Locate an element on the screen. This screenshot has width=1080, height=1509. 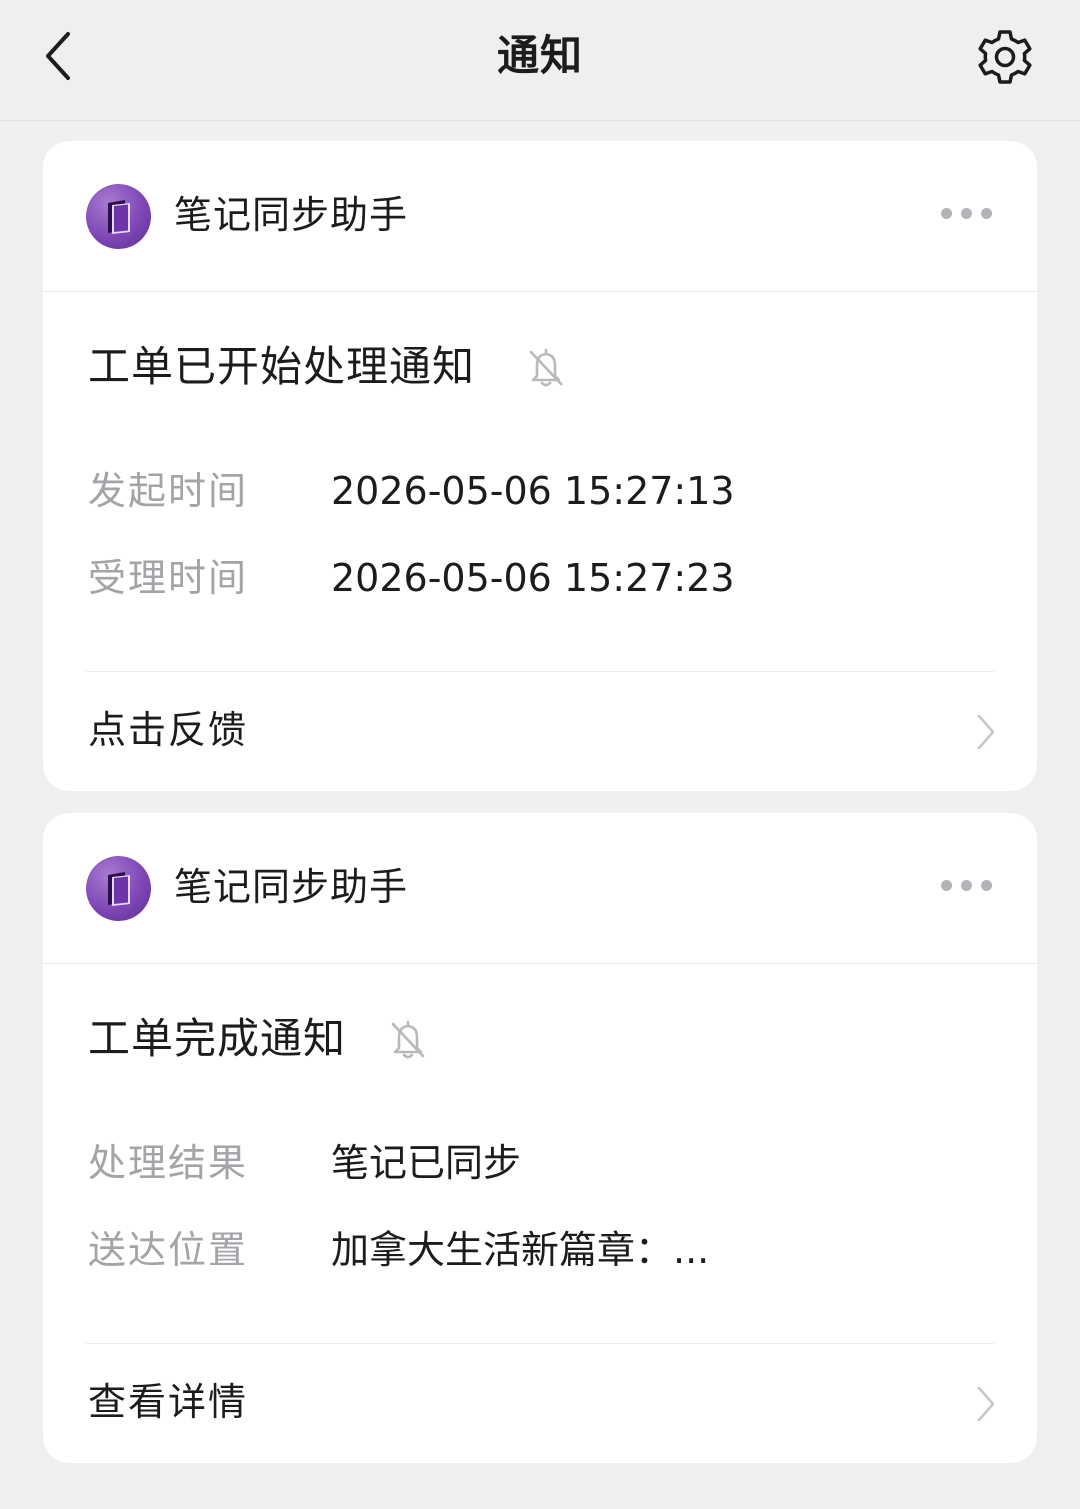
page-title: 通知 is located at coordinates (539, 55).